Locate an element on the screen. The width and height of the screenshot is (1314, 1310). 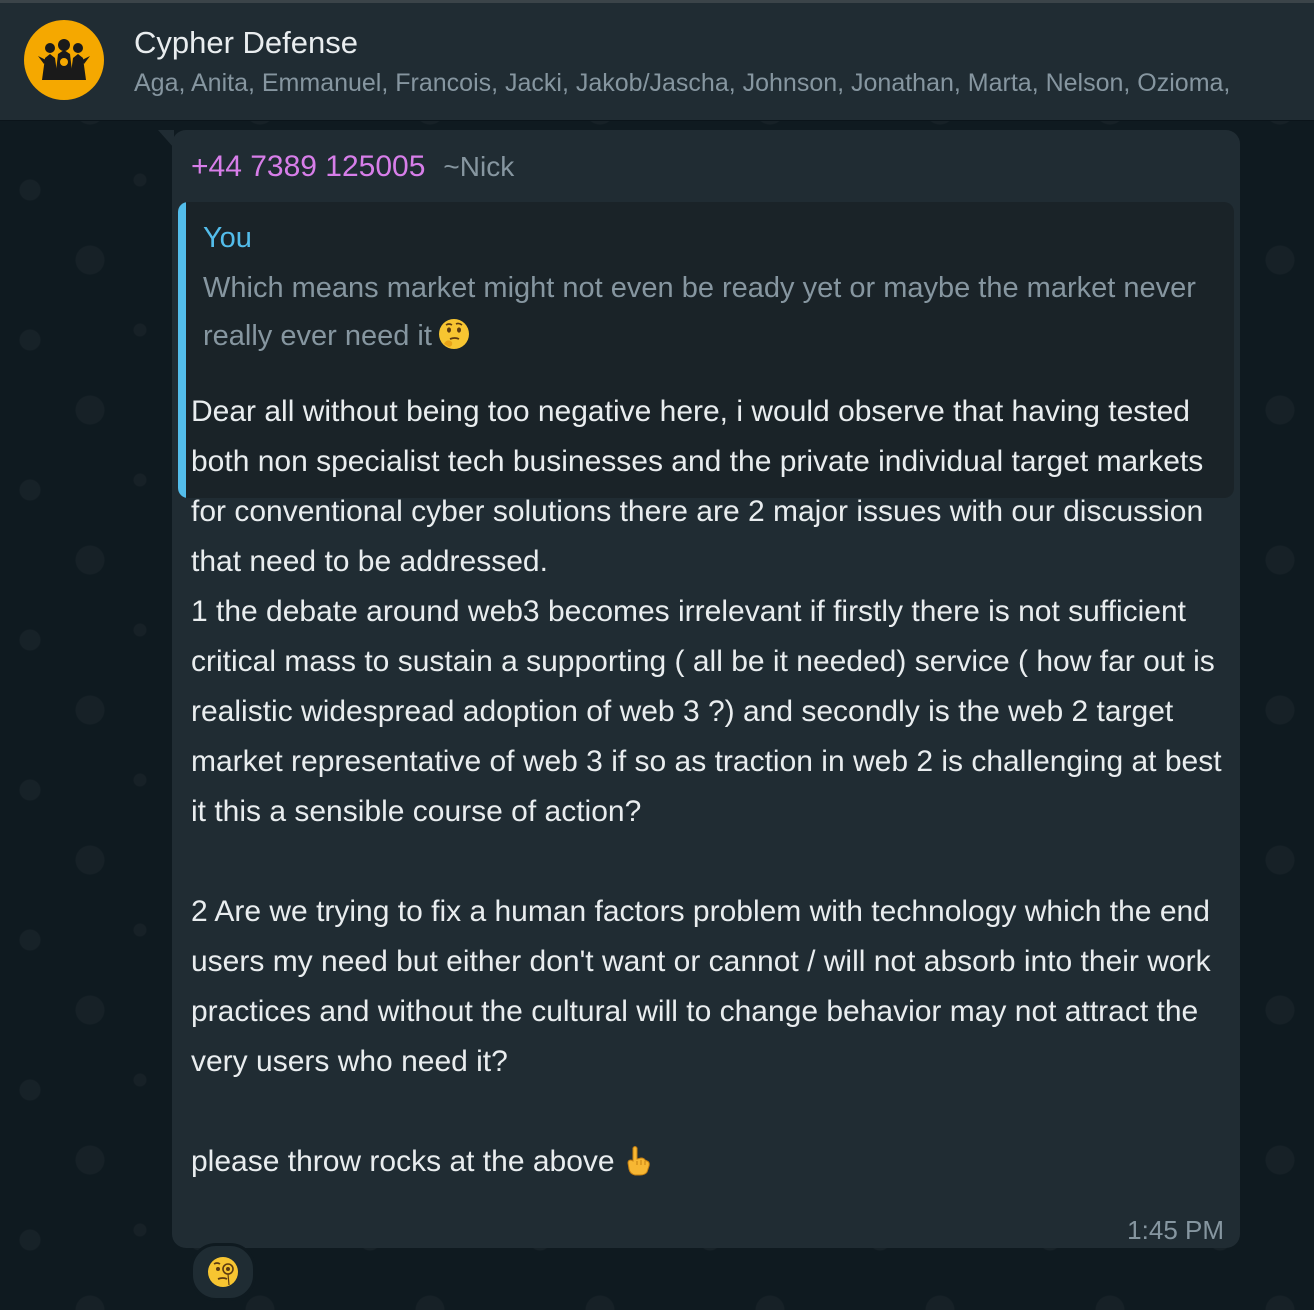
sender-name: ~Nick is located at coordinates (479, 166).